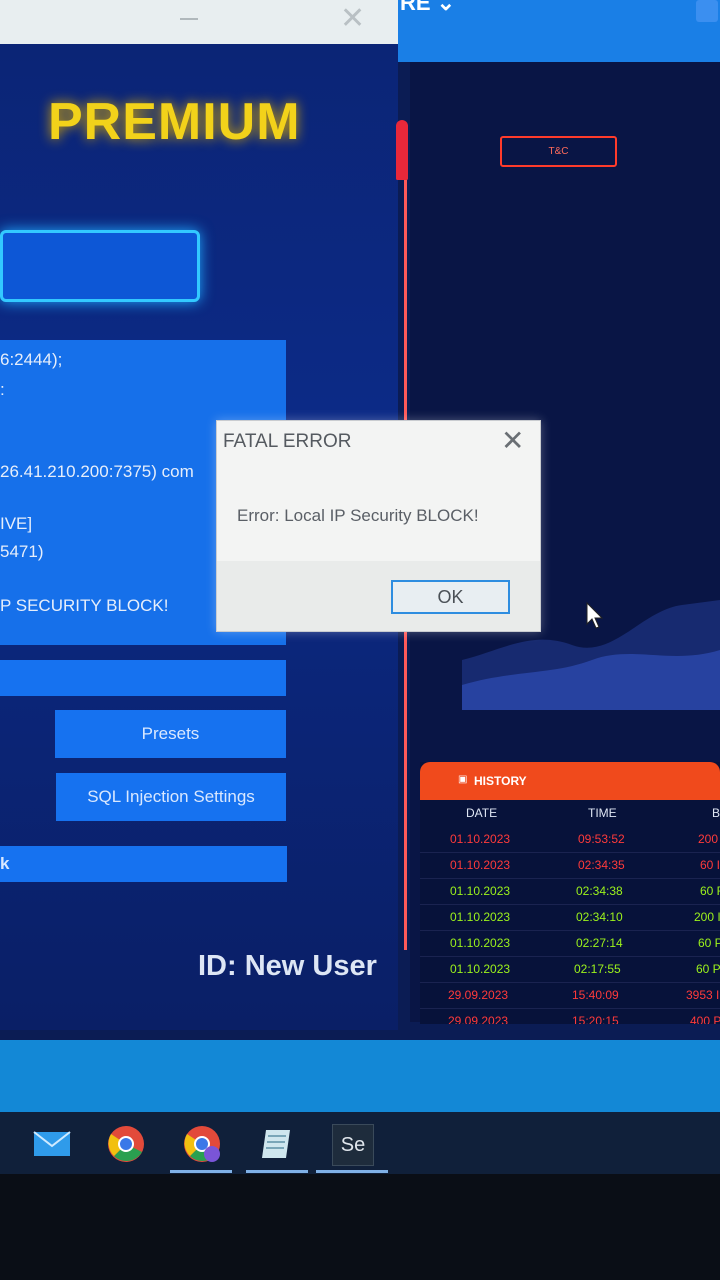 The height and width of the screenshot is (1280, 720). What do you see at coordinates (143, 864) in the screenshot?
I see `start-bar: k` at bounding box center [143, 864].